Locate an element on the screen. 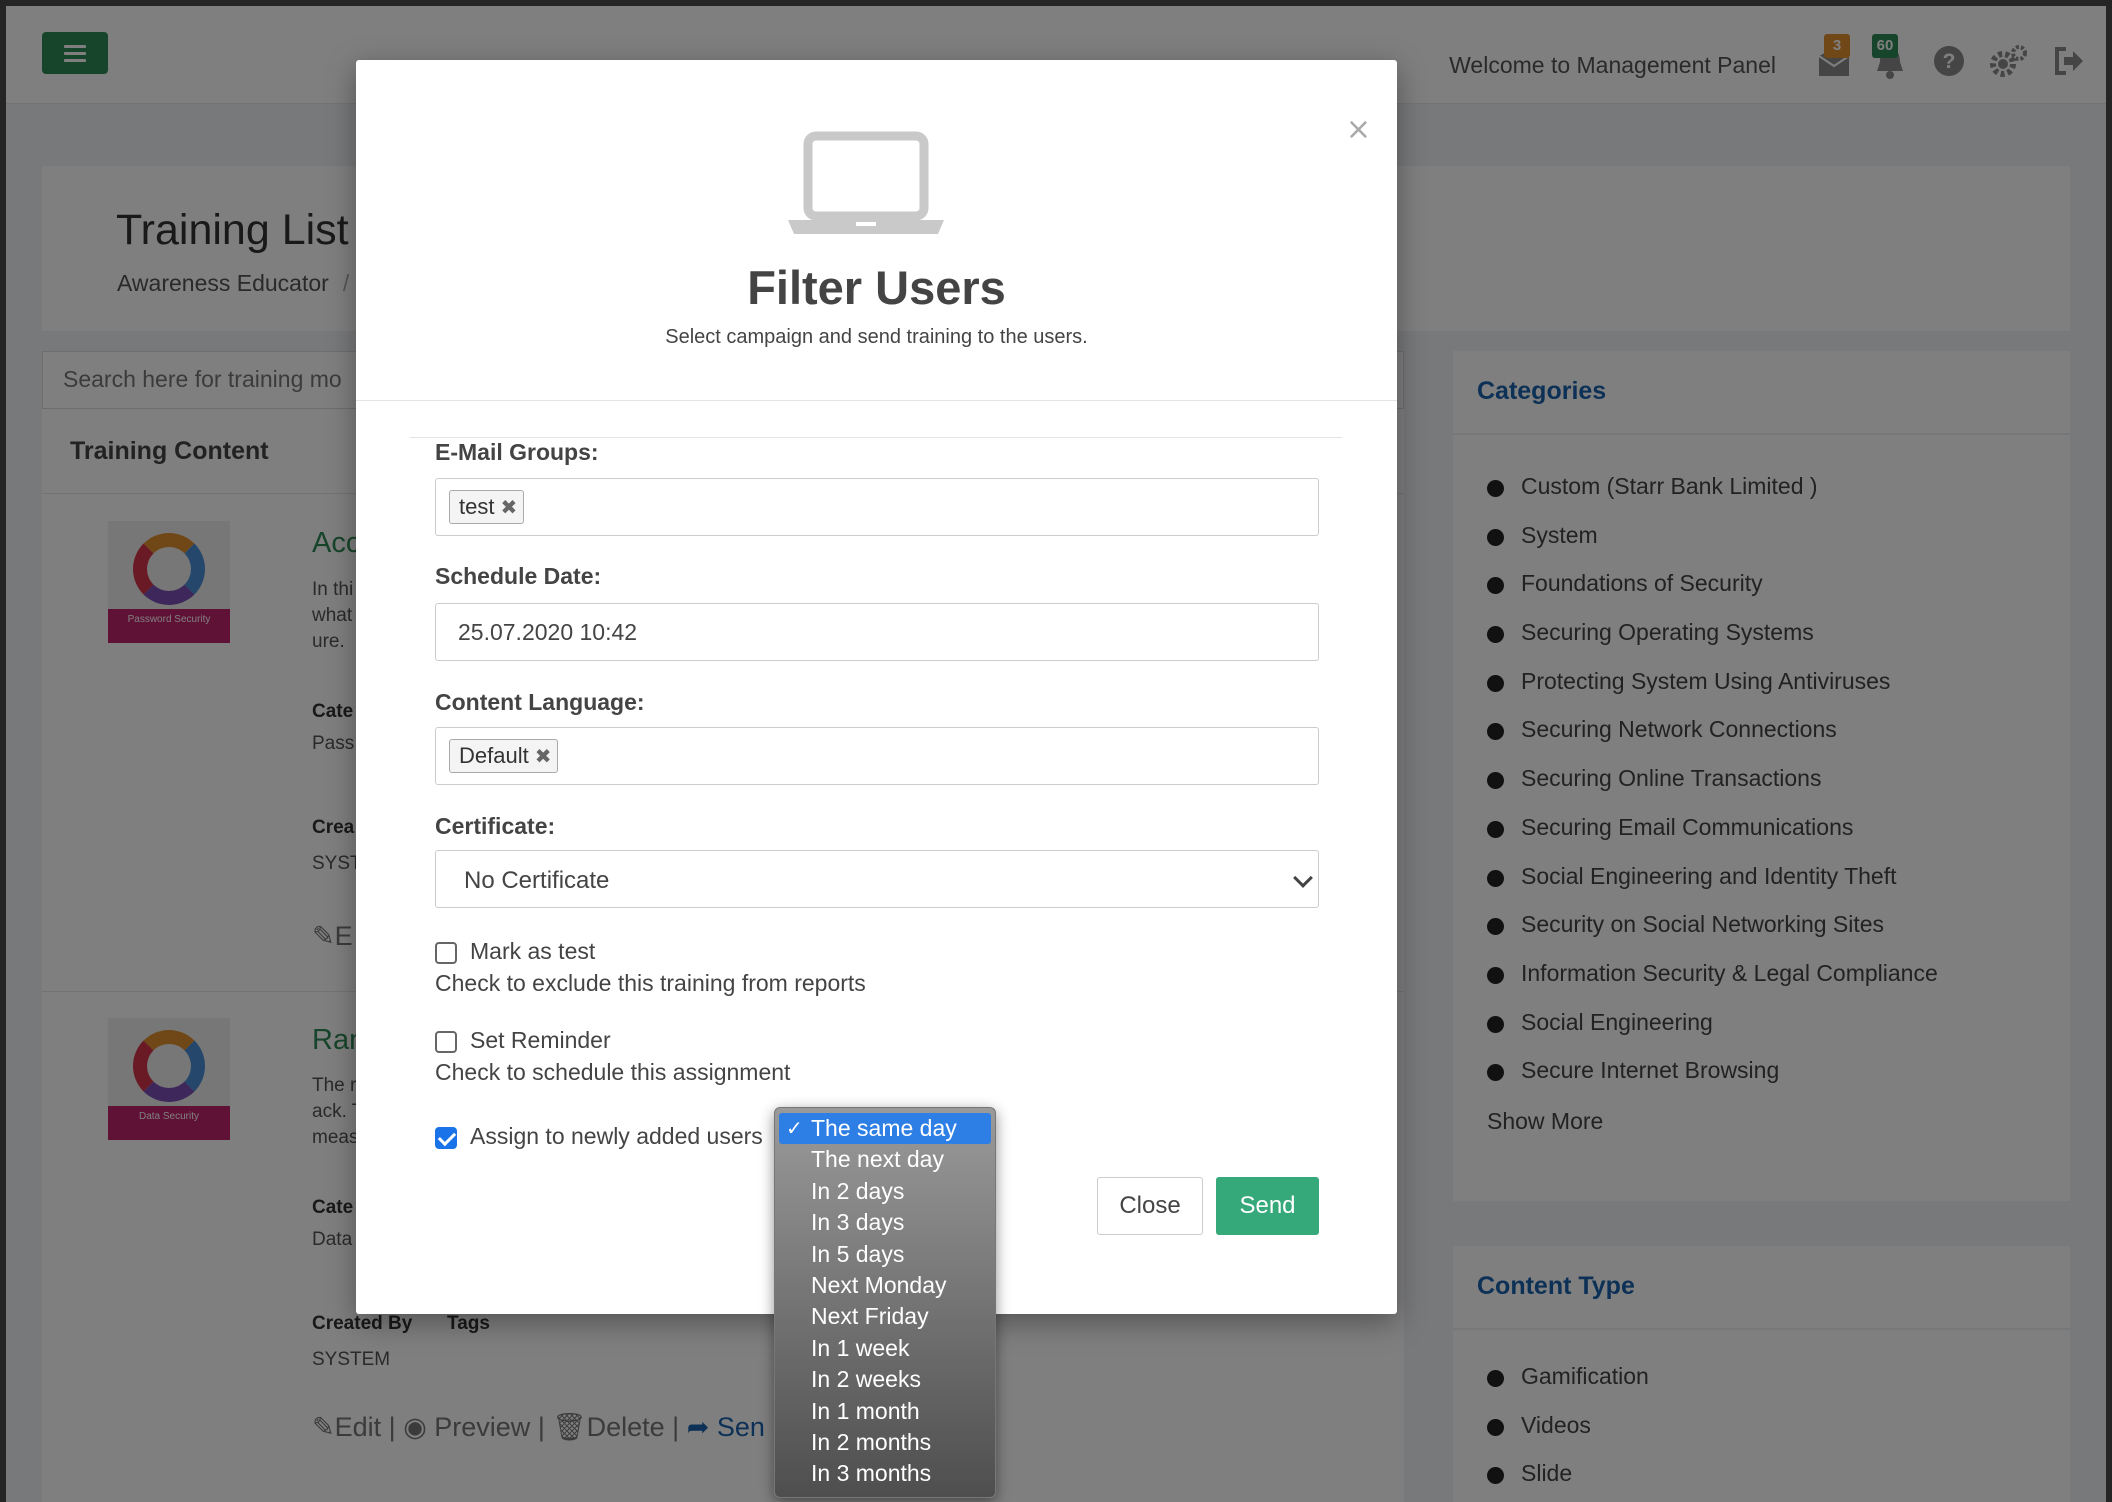 The image size is (2112, 1502). certificate-select: No Certificate is located at coordinates (877, 879).